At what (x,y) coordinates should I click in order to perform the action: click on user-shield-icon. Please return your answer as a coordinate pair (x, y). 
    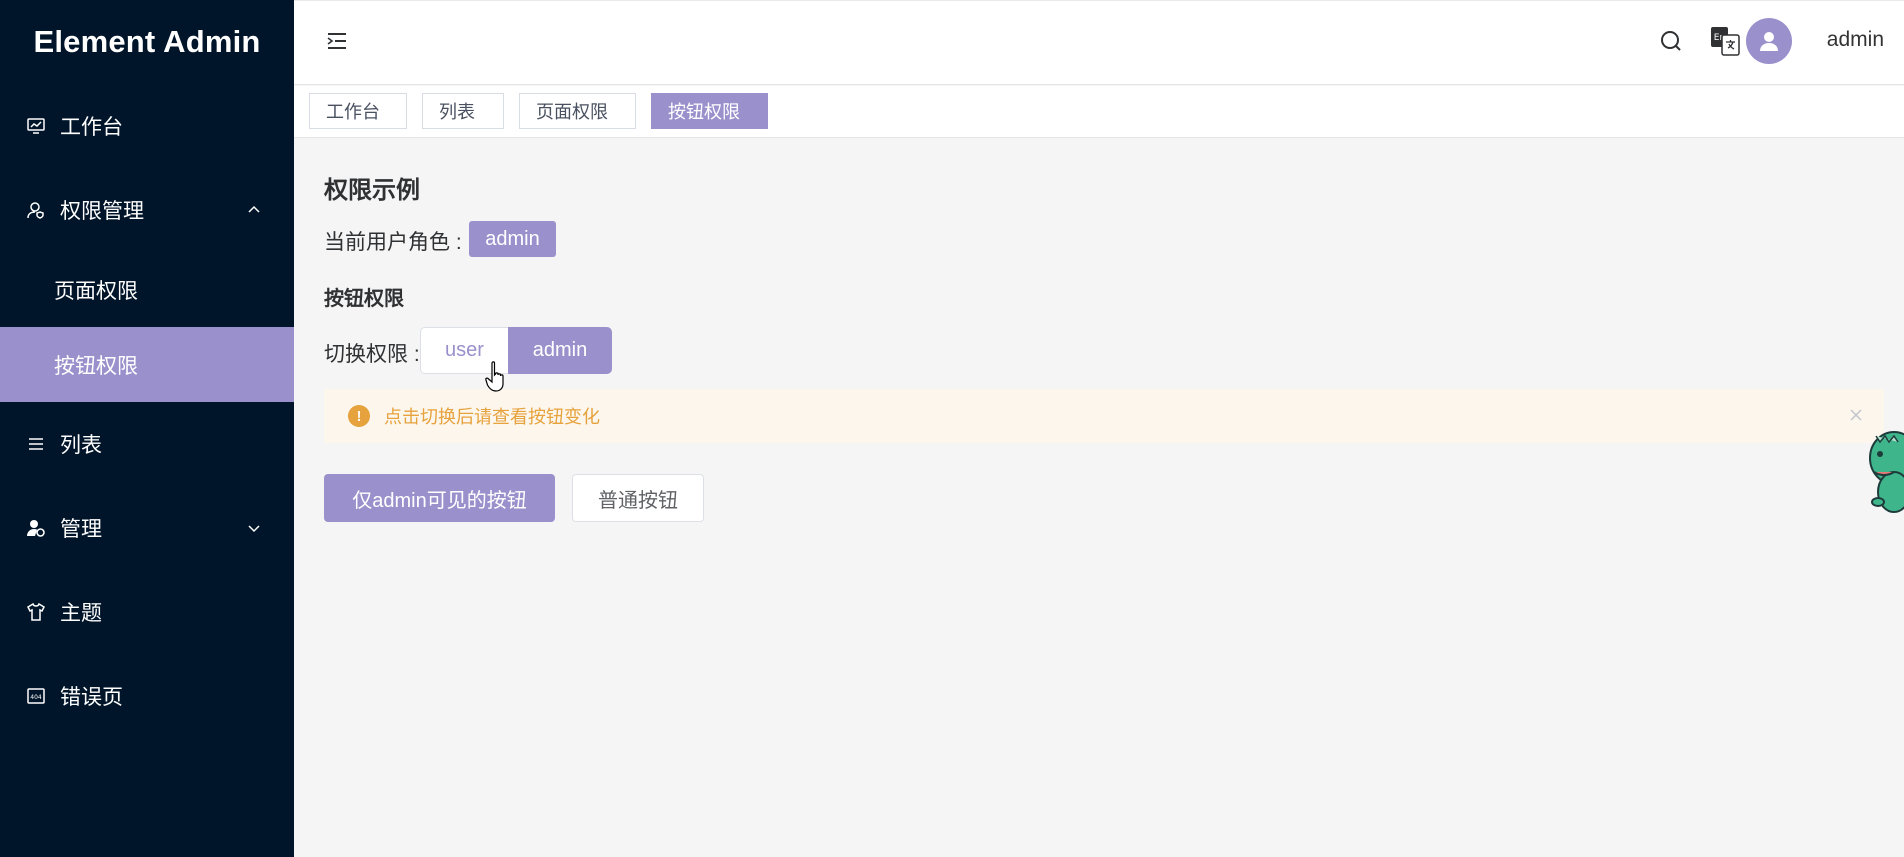
    Looking at the image, I should click on (36, 210).